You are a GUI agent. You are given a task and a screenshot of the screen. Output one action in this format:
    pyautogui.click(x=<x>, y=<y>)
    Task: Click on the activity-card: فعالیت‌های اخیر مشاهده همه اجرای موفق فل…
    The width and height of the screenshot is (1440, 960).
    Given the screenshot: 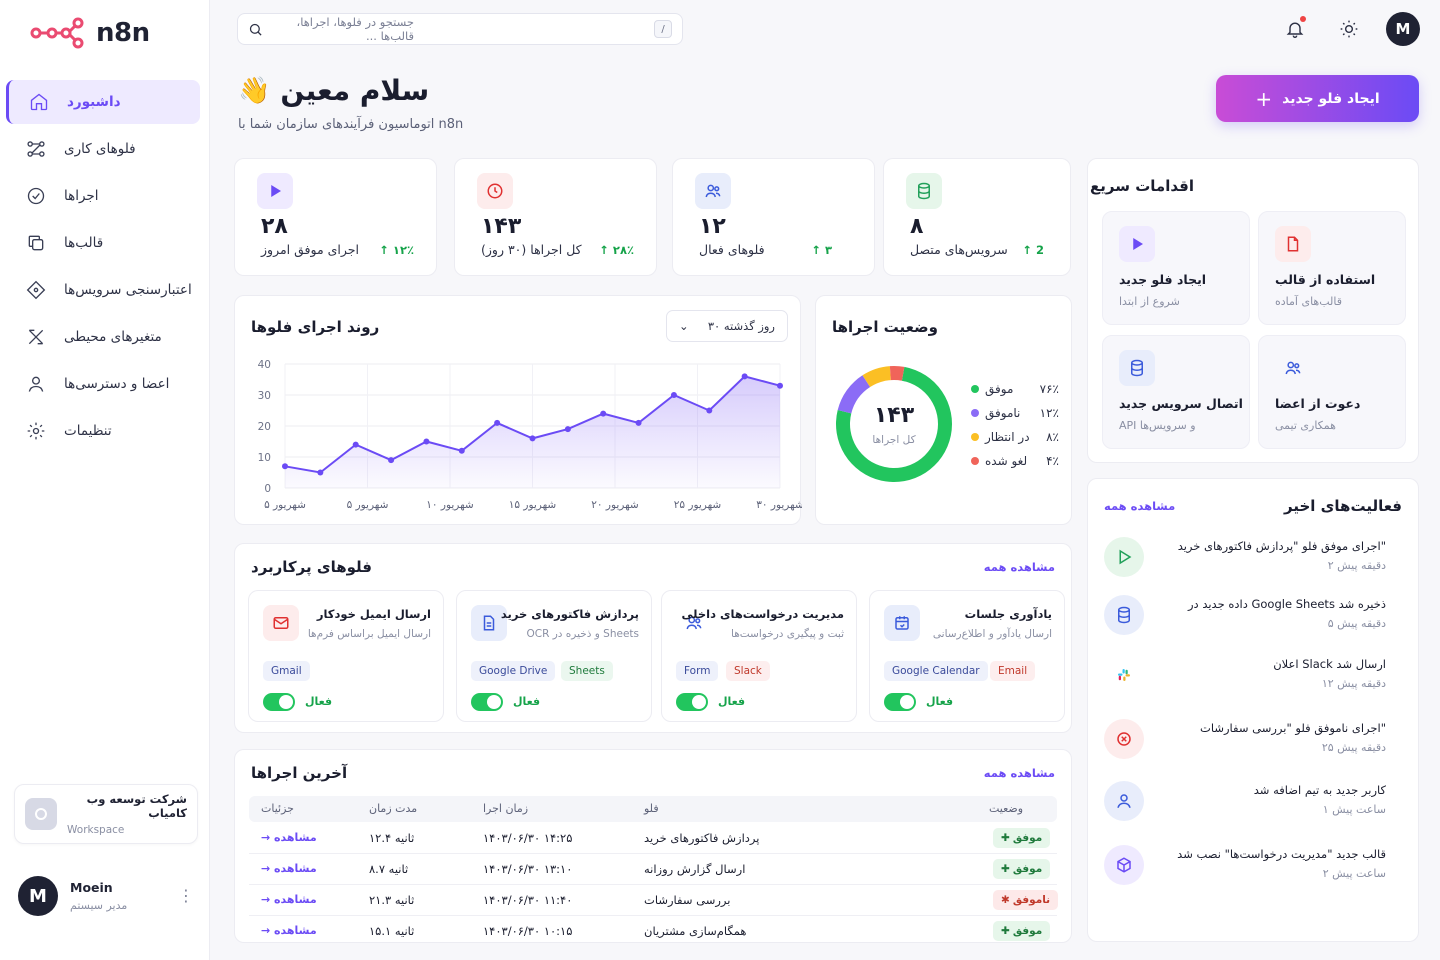 What is the action you would take?
    pyautogui.click(x=1253, y=710)
    